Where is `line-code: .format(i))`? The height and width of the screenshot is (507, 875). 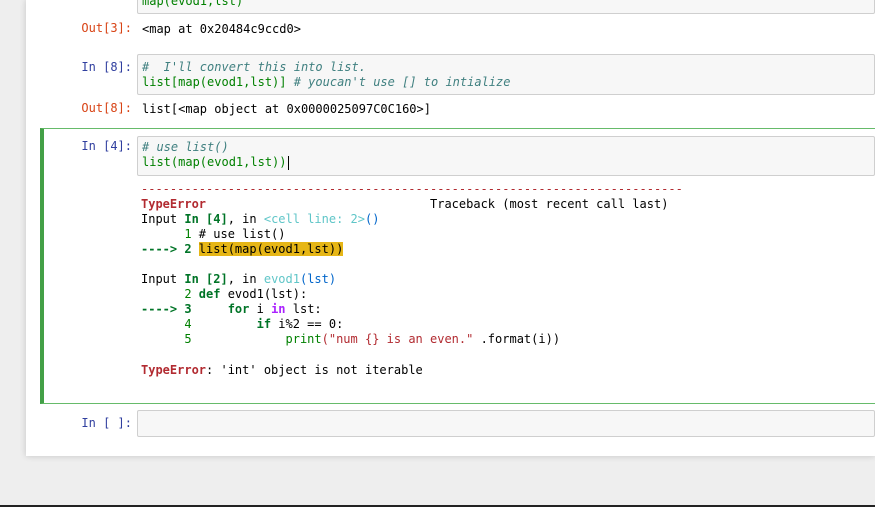 line-code: .format(i)) is located at coordinates (516, 339).